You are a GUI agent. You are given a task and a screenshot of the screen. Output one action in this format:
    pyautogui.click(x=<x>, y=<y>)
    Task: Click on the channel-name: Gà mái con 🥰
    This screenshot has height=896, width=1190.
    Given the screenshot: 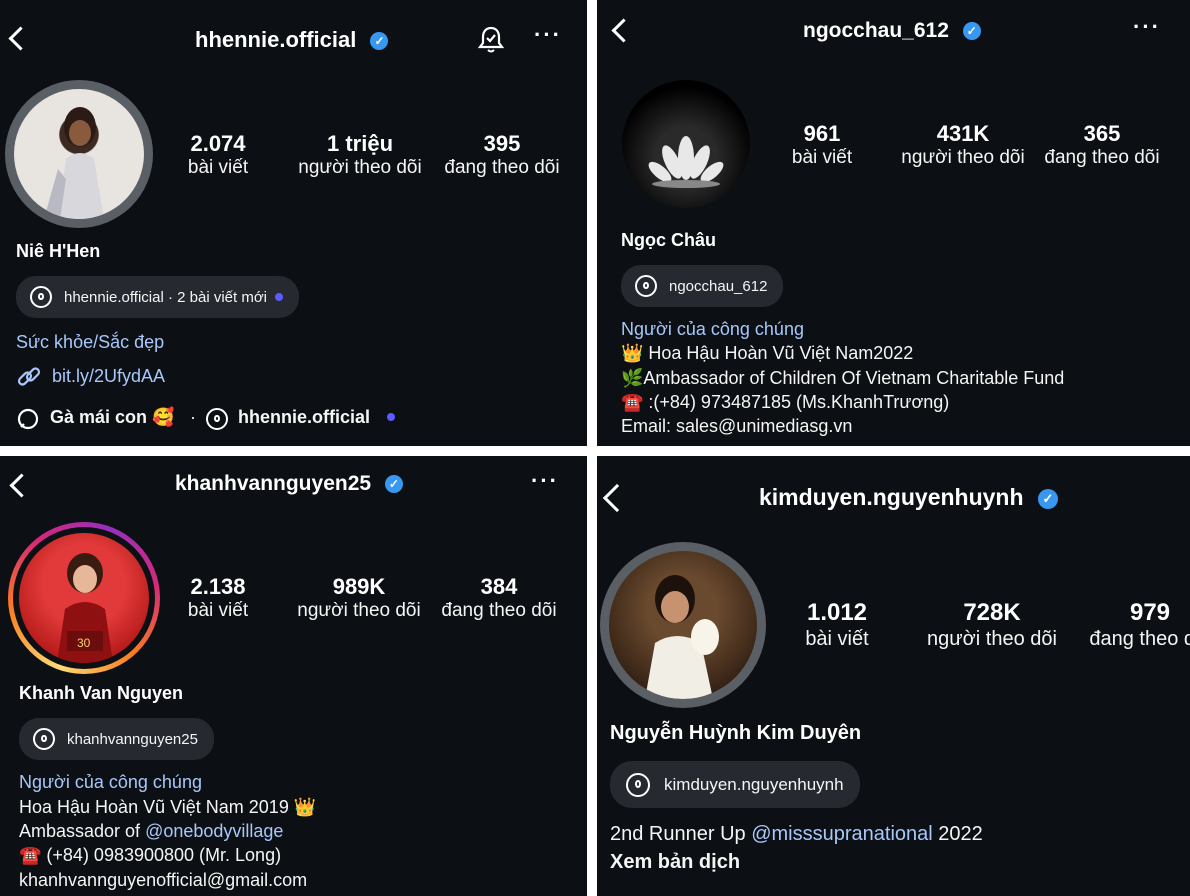 What is the action you would take?
    pyautogui.click(x=112, y=417)
    